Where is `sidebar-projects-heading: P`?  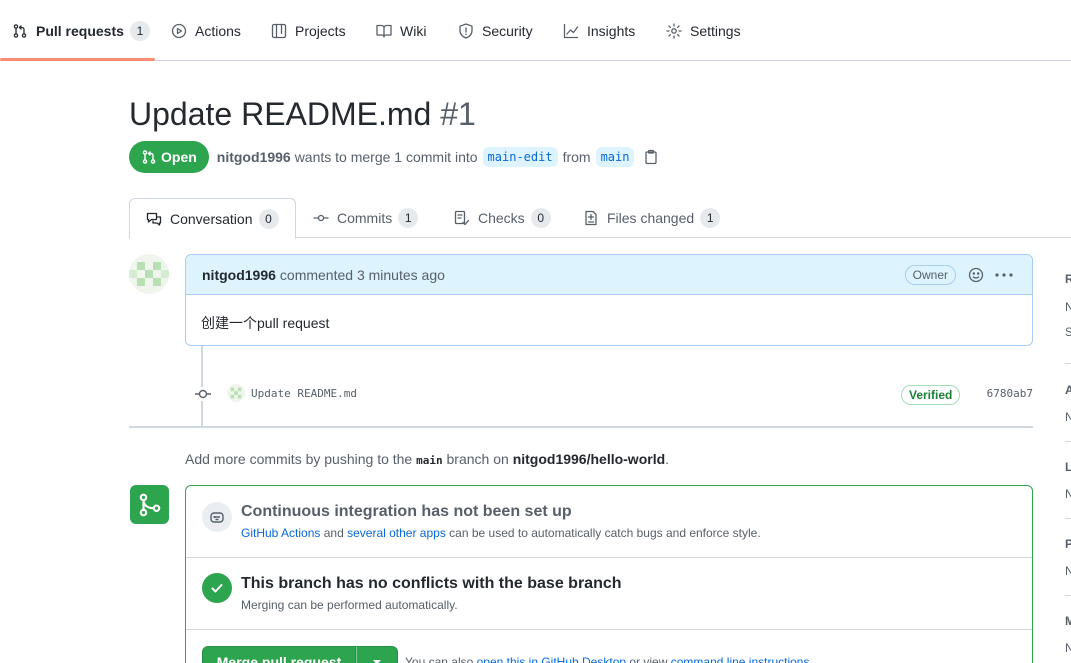 sidebar-projects-heading: P is located at coordinates (1068, 544).